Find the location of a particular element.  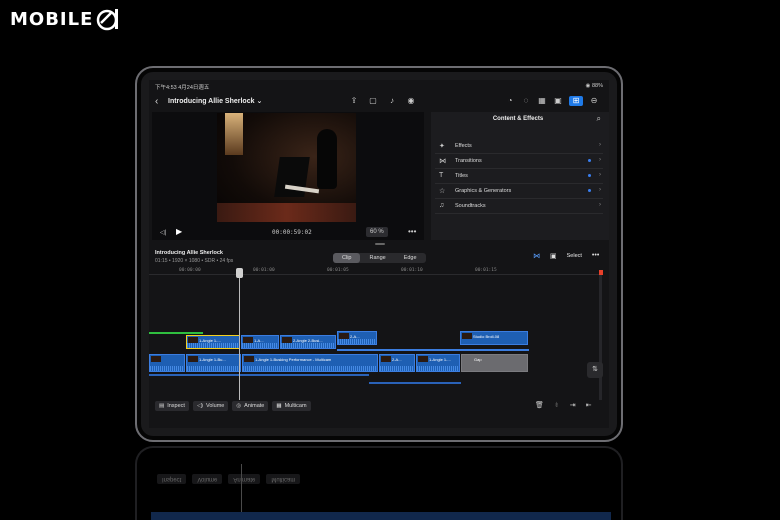

trash-icon: 🗑 is located at coordinates (539, 405).